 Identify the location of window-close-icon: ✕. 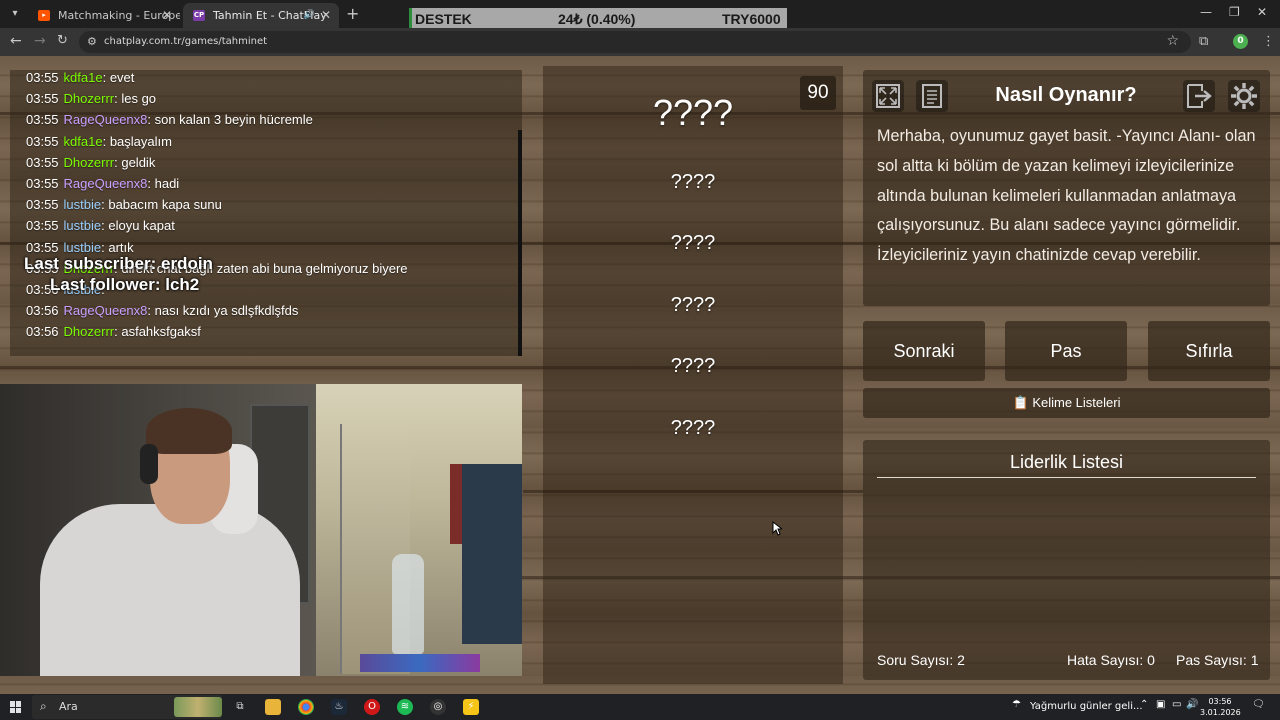
(1262, 12).